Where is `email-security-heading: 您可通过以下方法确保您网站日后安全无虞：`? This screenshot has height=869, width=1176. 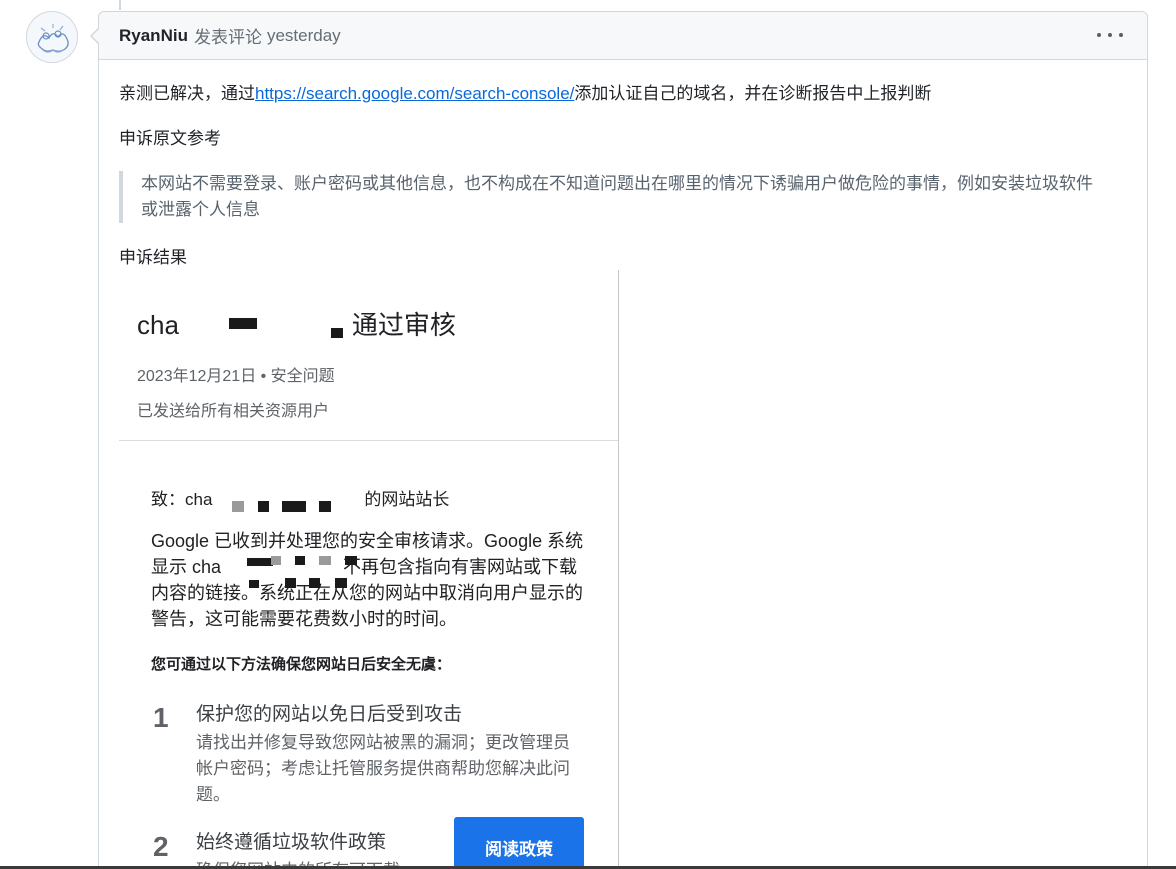
email-security-heading: 您可通过以下方法确保您网站日后安全无虞： is located at coordinates (301, 664).